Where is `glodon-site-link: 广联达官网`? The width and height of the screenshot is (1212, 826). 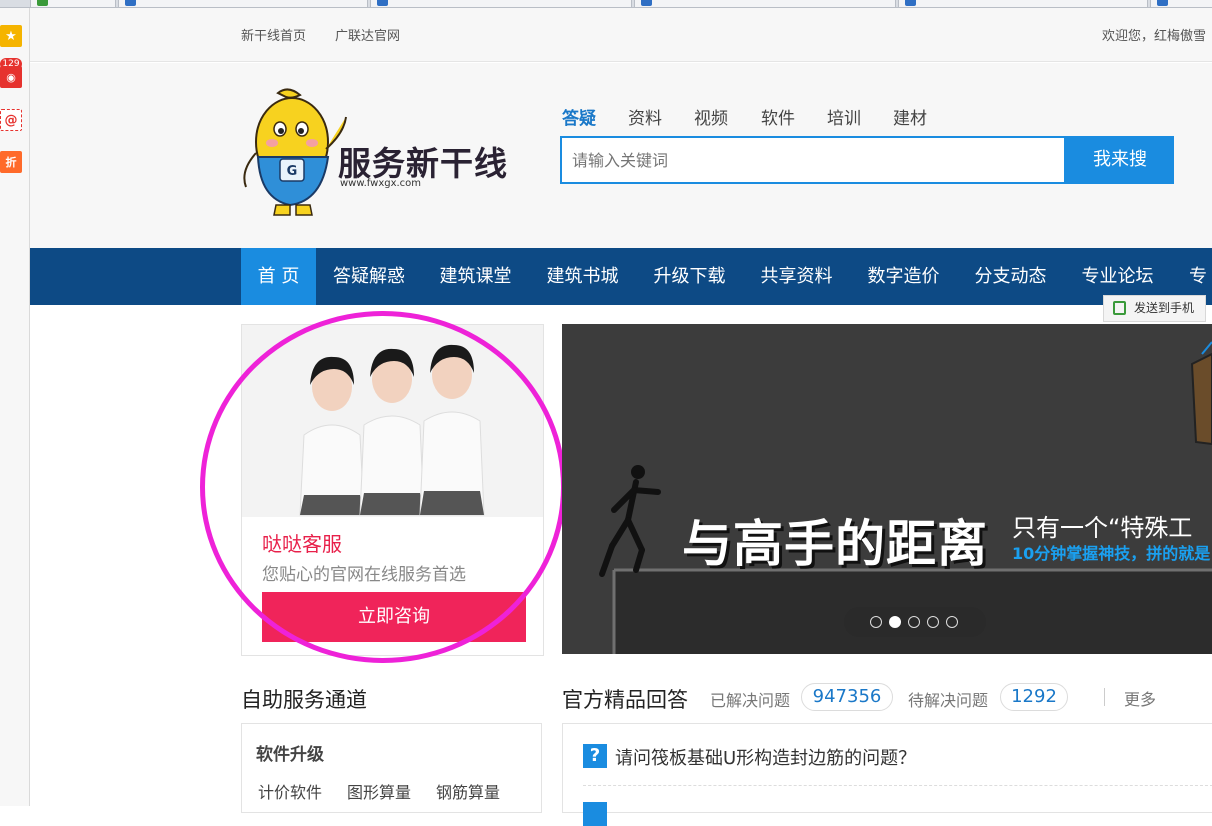 glodon-site-link: 广联达官网 is located at coordinates (367, 37).